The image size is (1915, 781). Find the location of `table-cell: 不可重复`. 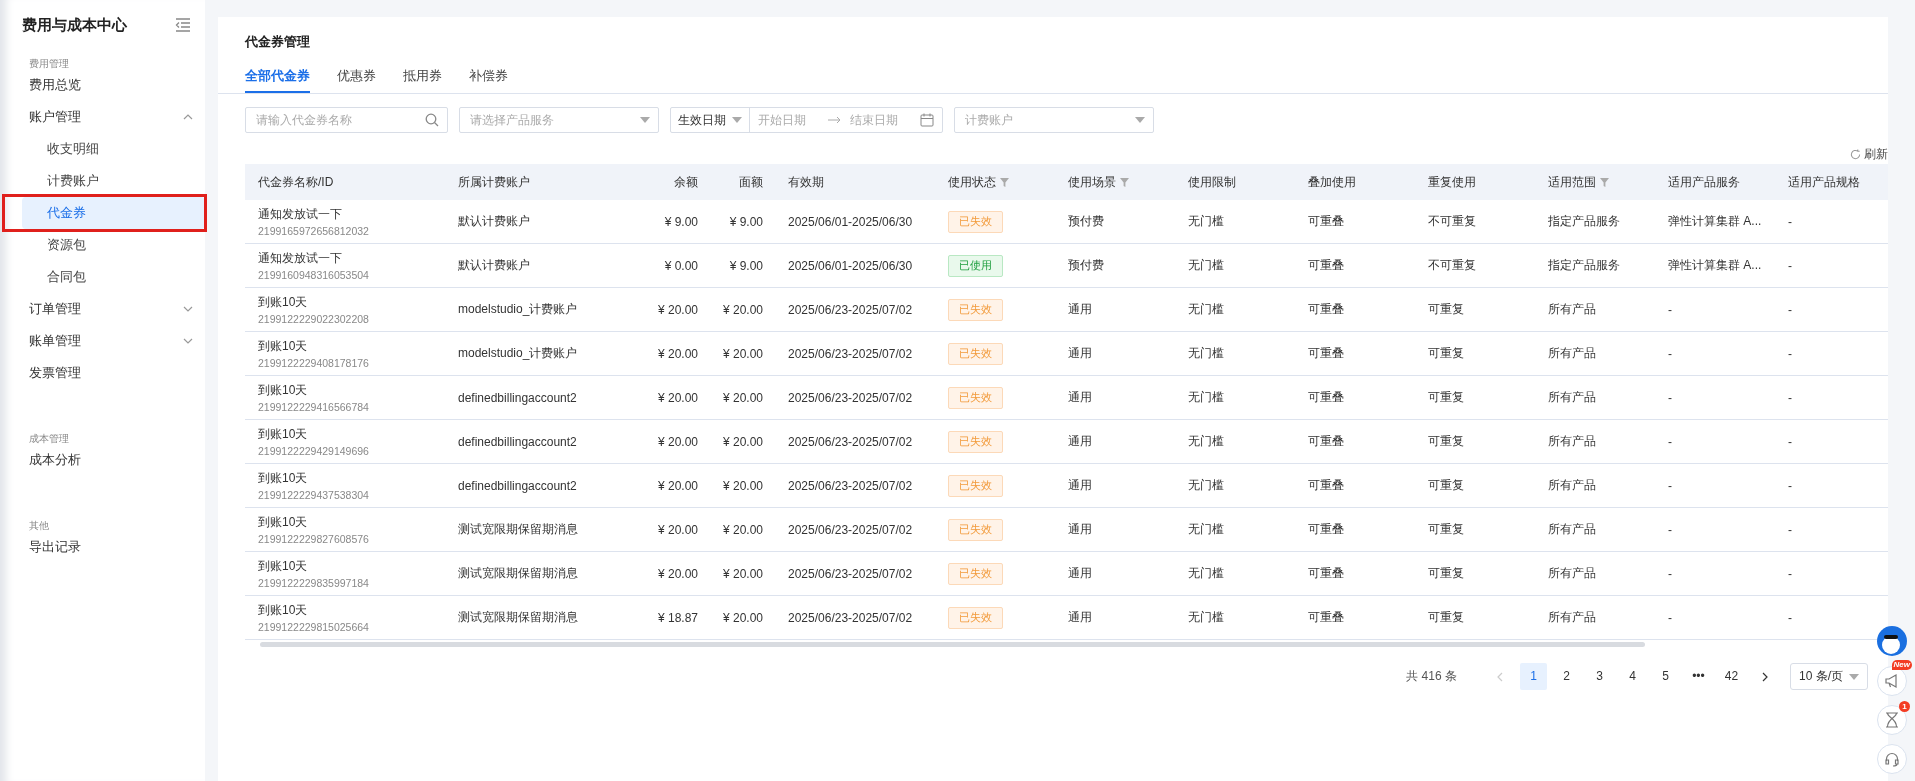

table-cell: 不可重复 is located at coordinates (1452, 221).